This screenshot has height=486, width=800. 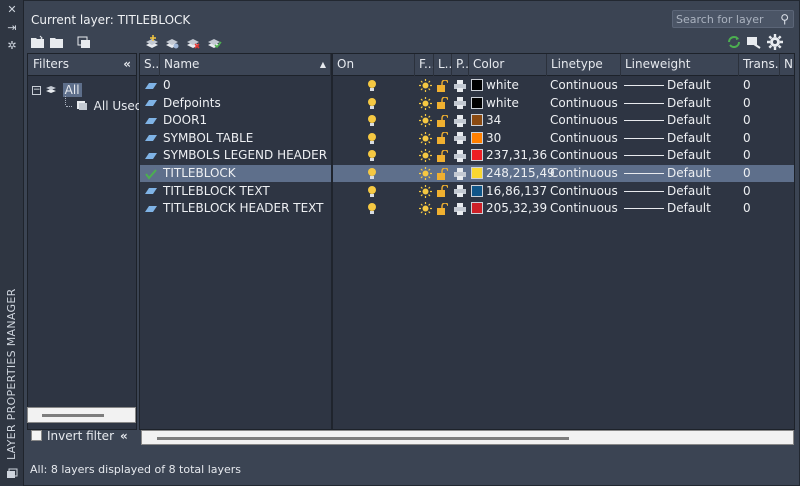 I want to click on layer-name: TITLEBLOCK, so click(x=199, y=173).